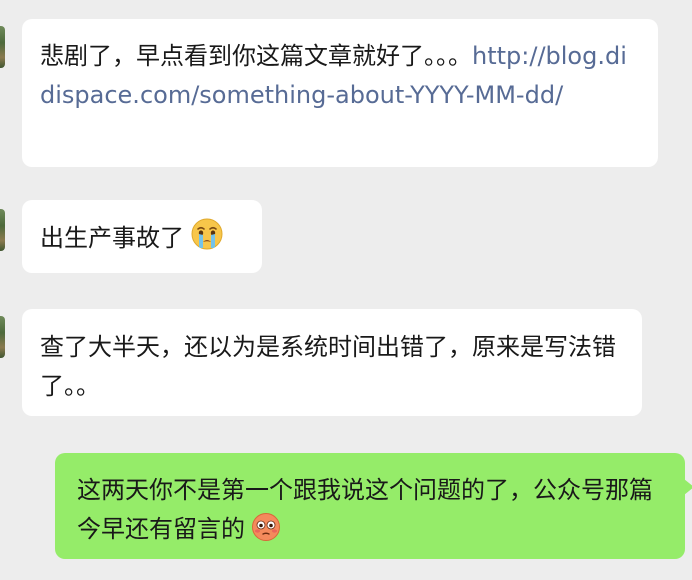 The width and height of the screenshot is (692, 580). What do you see at coordinates (207, 240) in the screenshot?
I see `crying-face-emoji-icon` at bounding box center [207, 240].